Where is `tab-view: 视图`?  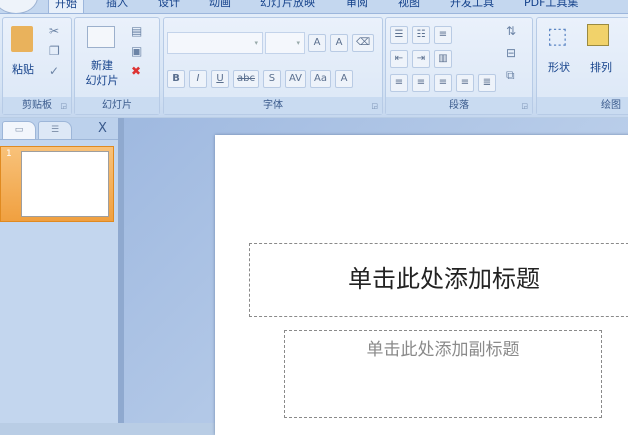 tab-view: 视图 is located at coordinates (409, 6).